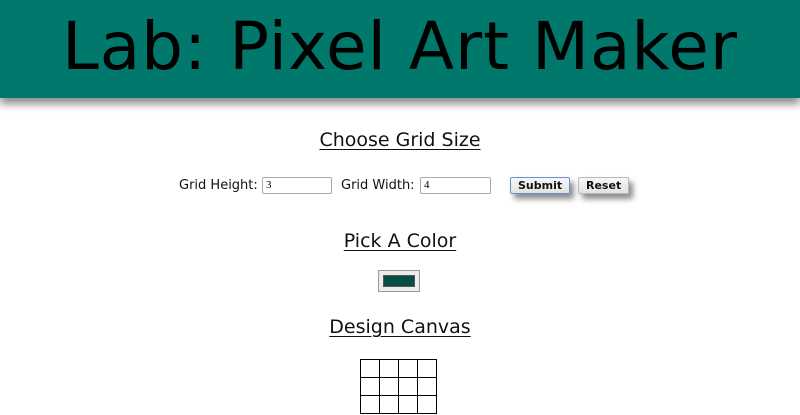 This screenshot has height=415, width=800. I want to click on grid-size-form: Grid Height: Grid Width: Submit Reset, so click(400, 187).